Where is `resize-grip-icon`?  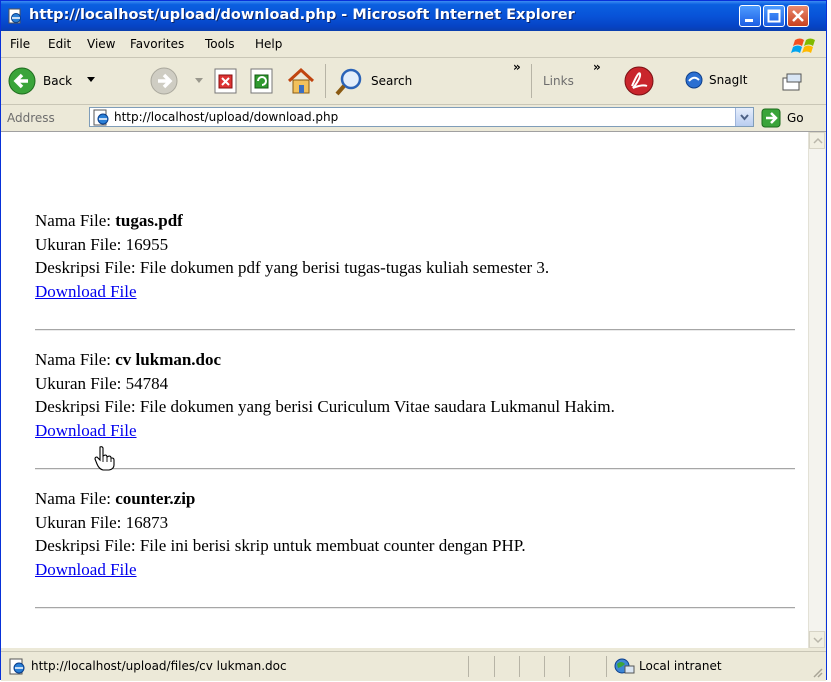
resize-grip-icon is located at coordinates (817, 672).